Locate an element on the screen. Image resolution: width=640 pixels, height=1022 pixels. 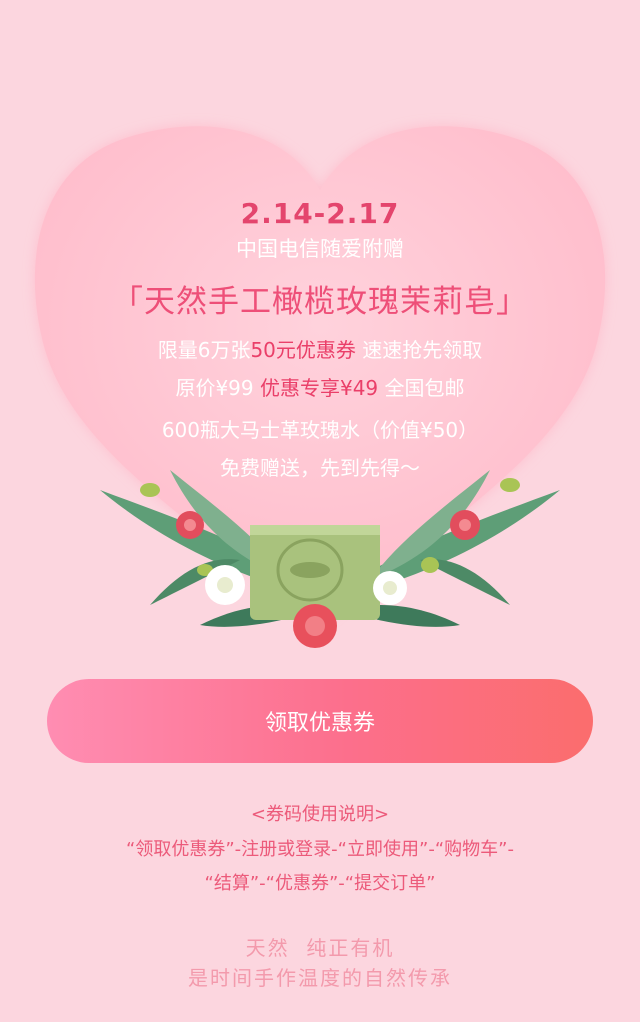
price-line: 原价¥99 优惠专享¥49 全国包邮 is located at coordinates (320, 386).